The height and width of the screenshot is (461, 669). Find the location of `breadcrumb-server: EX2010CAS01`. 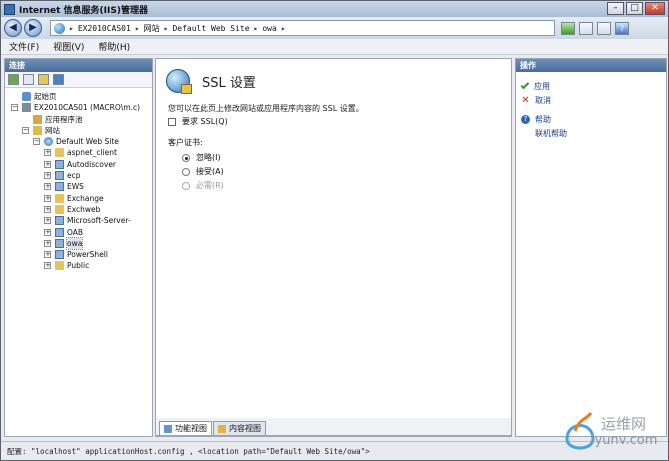

breadcrumb-server: EX2010CAS01 is located at coordinates (104, 28).